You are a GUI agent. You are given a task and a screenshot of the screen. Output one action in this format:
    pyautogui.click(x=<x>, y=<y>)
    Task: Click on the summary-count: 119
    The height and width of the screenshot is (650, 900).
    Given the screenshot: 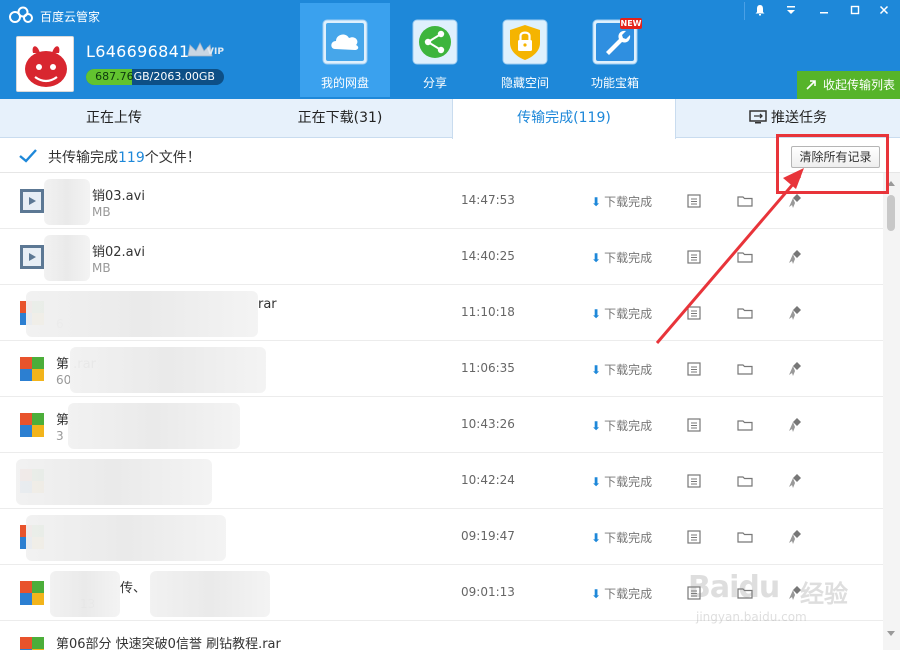 What is the action you would take?
    pyautogui.click(x=131, y=158)
    